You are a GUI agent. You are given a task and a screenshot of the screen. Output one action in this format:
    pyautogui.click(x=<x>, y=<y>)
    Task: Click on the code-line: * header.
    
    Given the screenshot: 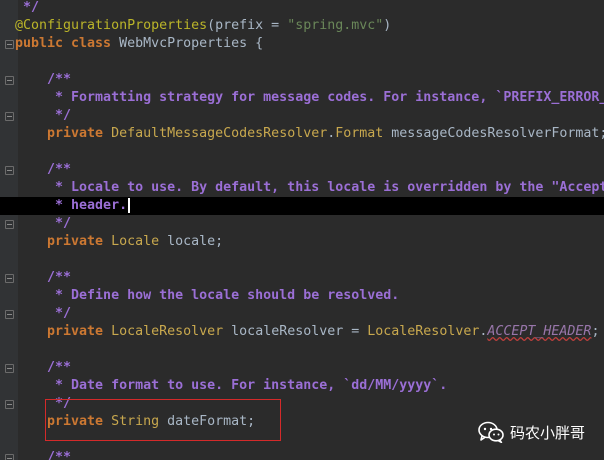 What is the action you would take?
    pyautogui.click(x=302, y=206)
    